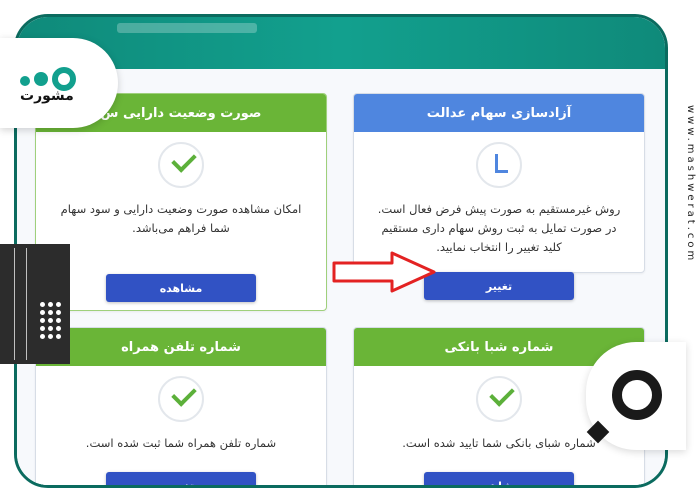 The height and width of the screenshot is (500, 700). Describe the element at coordinates (181, 347) in the screenshot. I see `card-title: شماره تلفن همراه` at that location.